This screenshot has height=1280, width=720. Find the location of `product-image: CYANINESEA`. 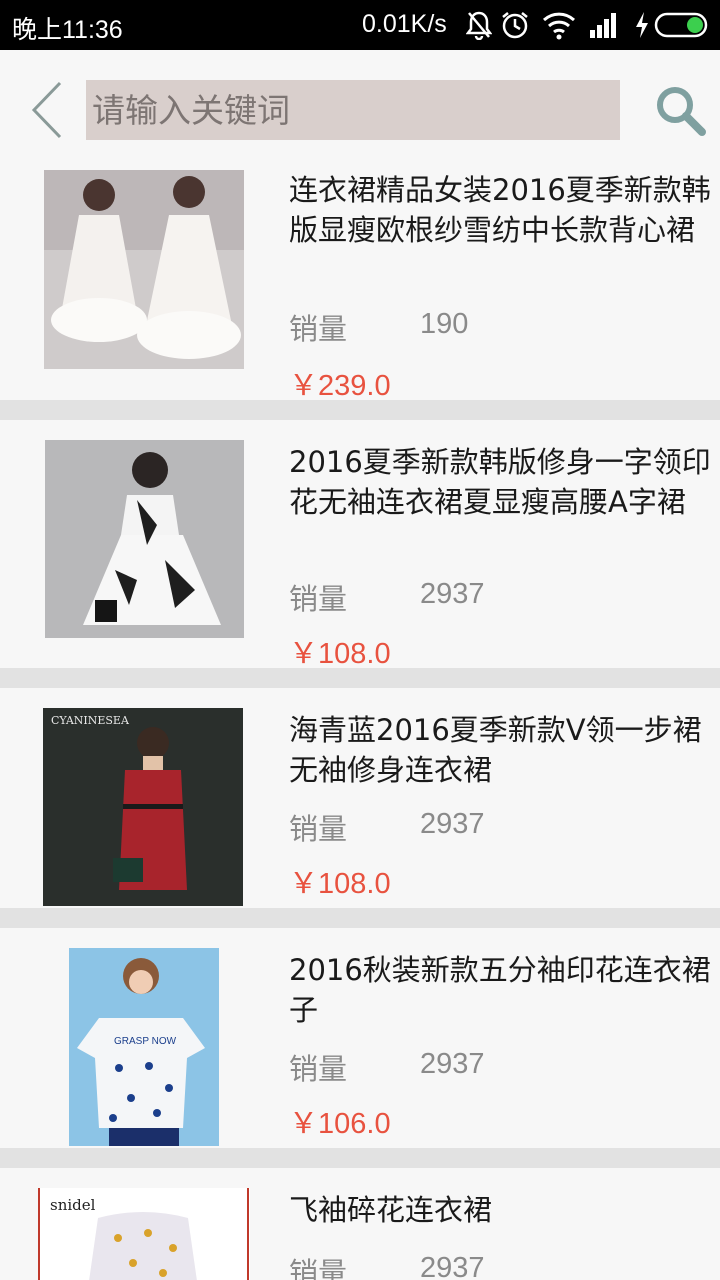

product-image: CYANINESEA is located at coordinates (143, 807).